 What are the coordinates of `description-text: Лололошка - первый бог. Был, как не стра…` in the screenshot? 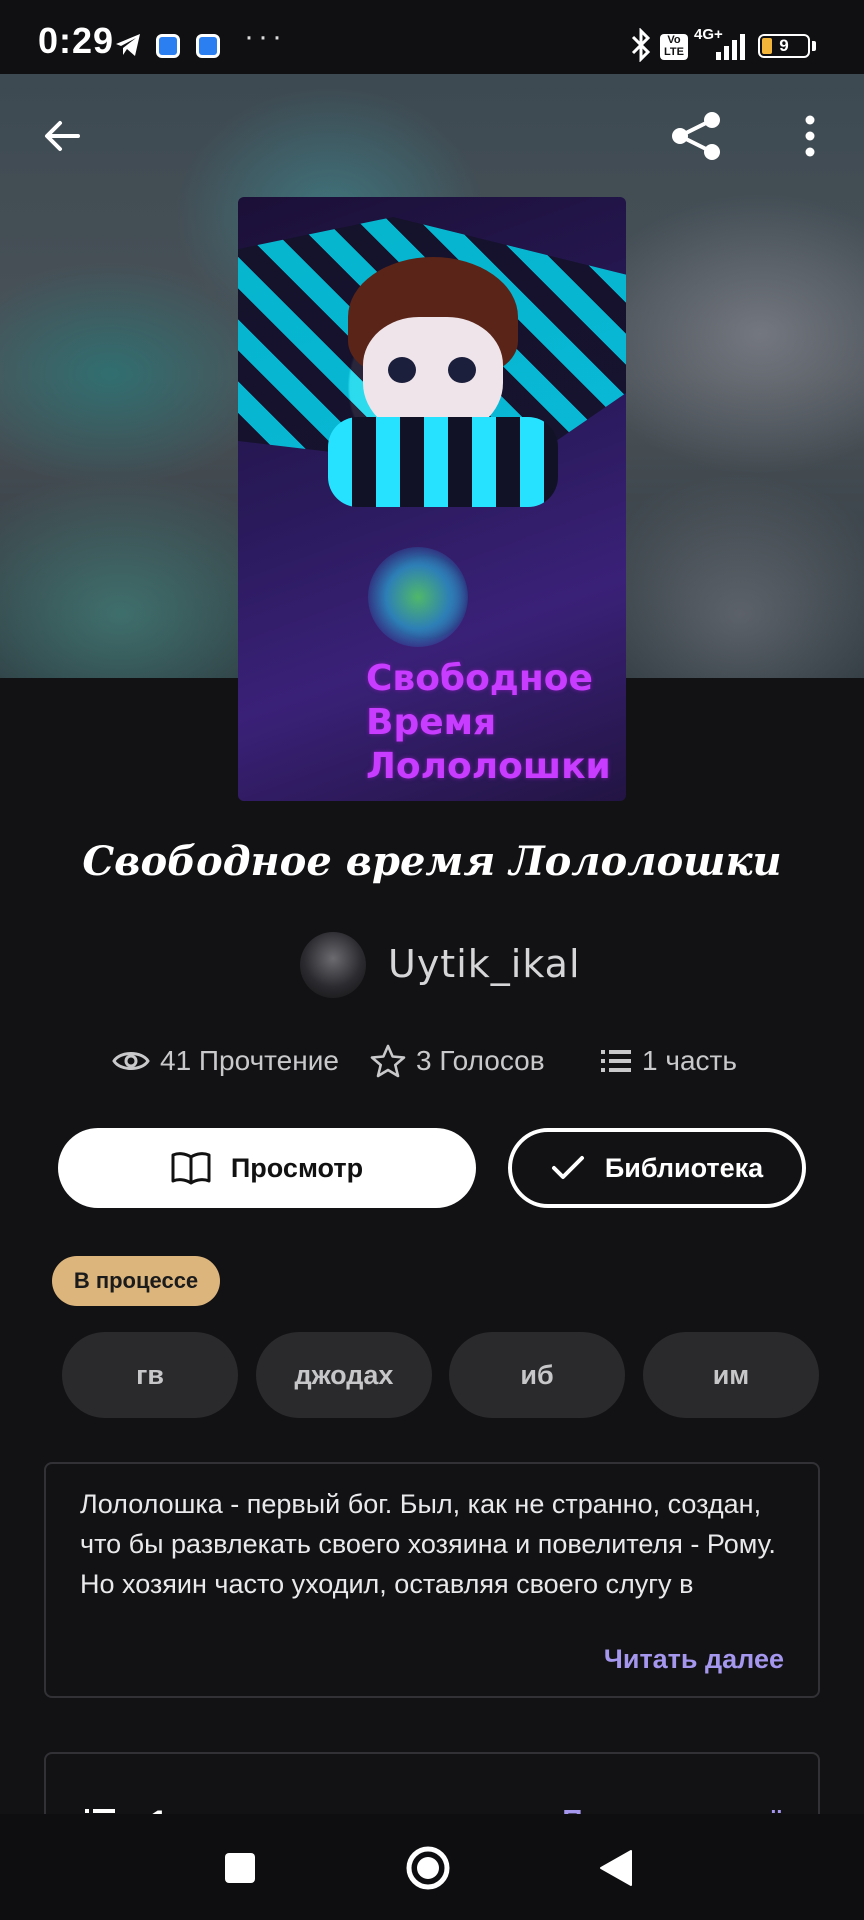 It's located at (428, 1544).